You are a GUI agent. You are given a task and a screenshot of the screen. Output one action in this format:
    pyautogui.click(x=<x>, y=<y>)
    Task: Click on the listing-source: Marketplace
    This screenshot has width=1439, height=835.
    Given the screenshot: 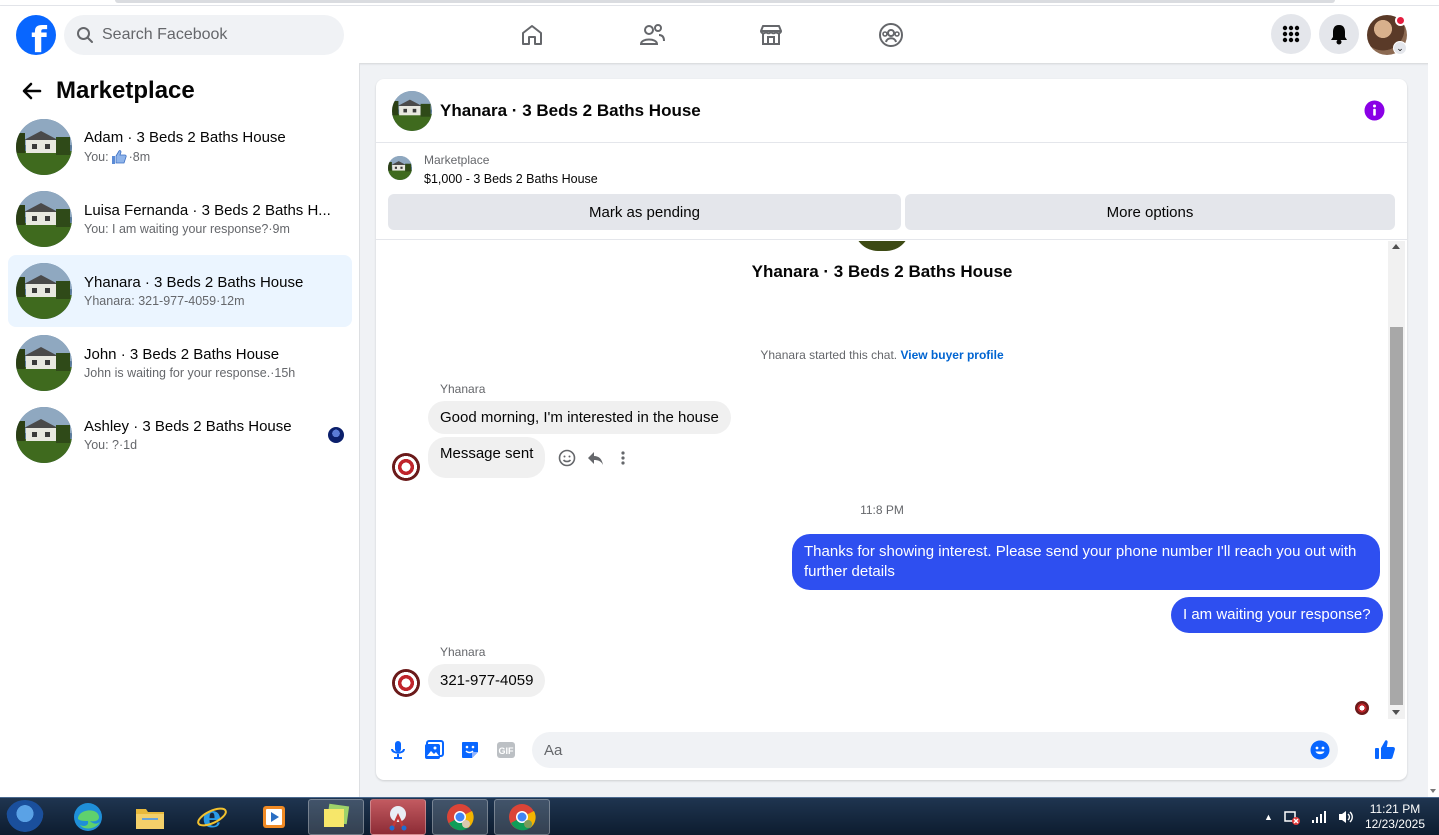 What is the action you would take?
    pyautogui.click(x=457, y=160)
    